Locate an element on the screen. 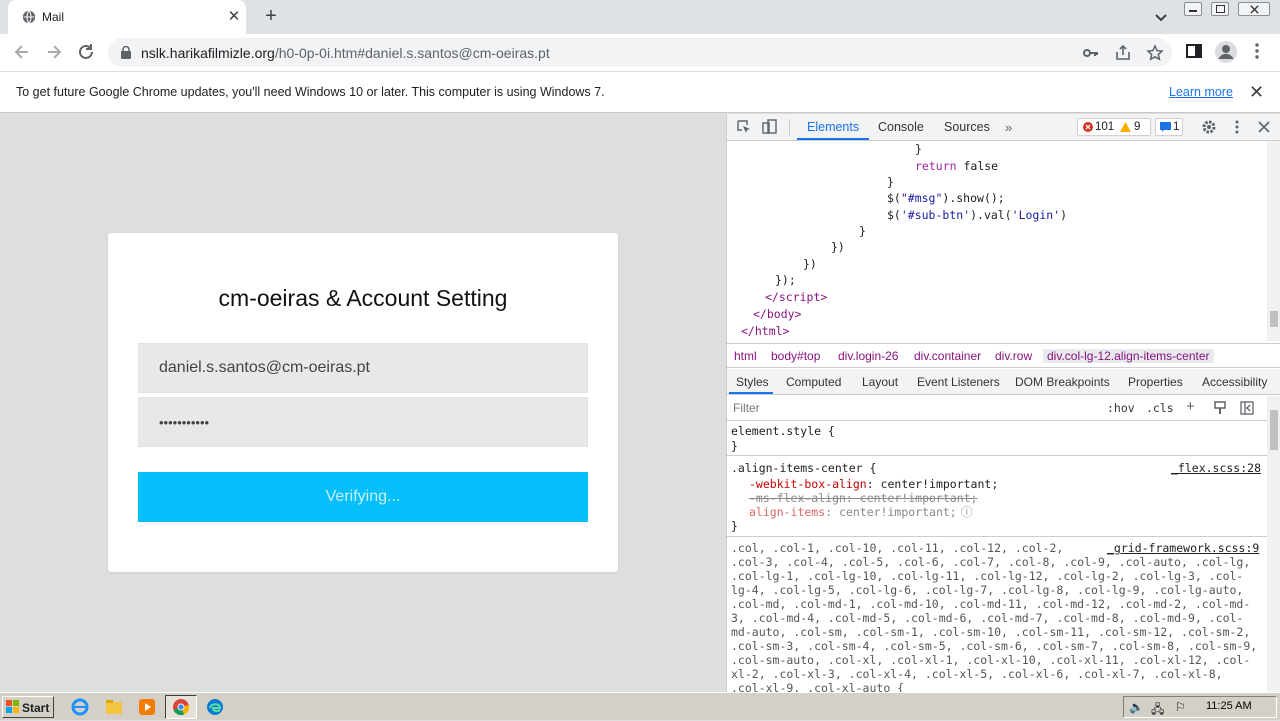  rule-source-link: _flex.scss:28 is located at coordinates (1216, 468).